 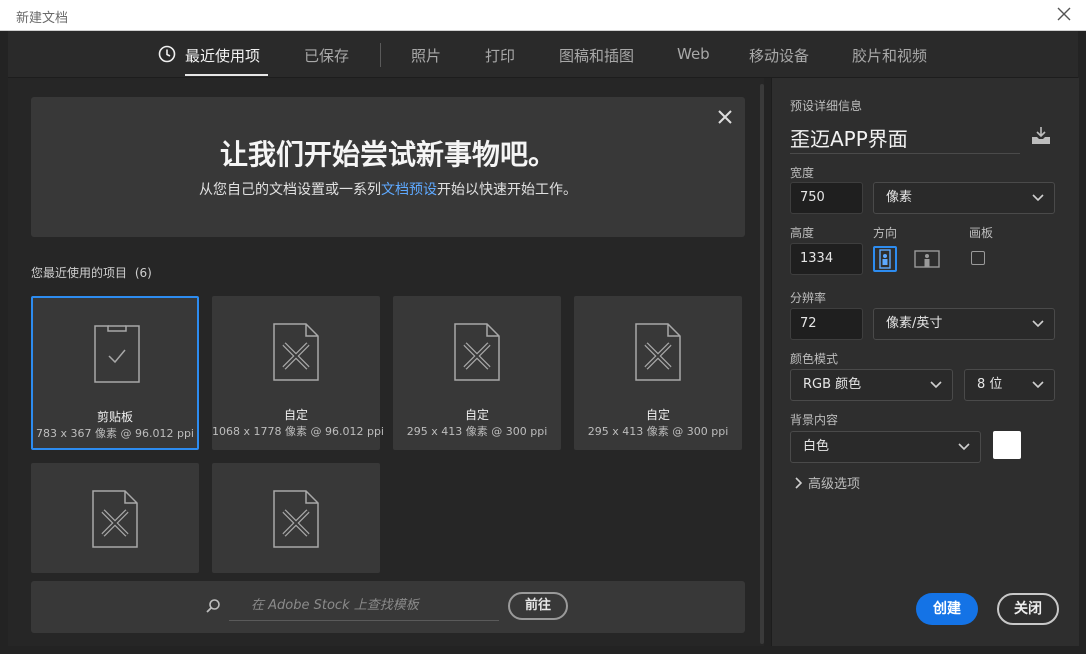 I want to click on clock-icon, so click(x=167, y=54).